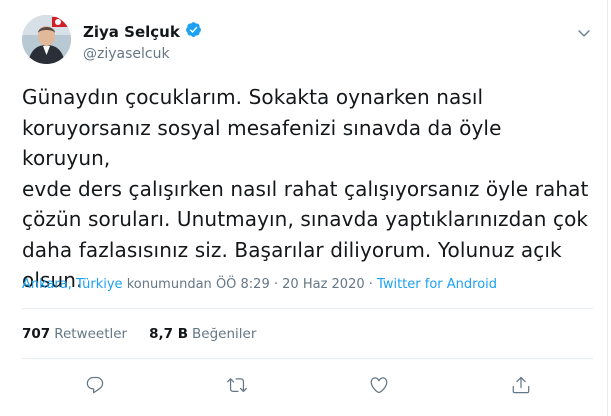  I want to click on author-names: Ziya Selçuk @ziyaselcuk, so click(142, 42).